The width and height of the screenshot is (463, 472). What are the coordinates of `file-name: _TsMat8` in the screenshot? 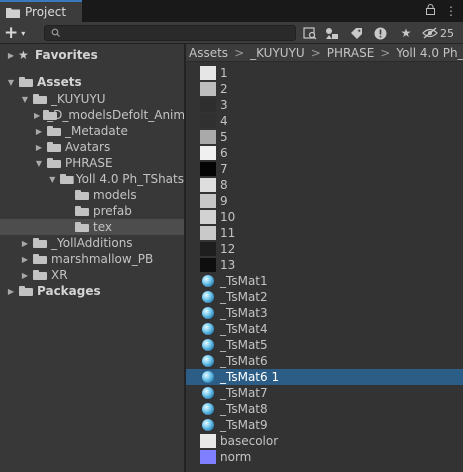 It's located at (244, 409).